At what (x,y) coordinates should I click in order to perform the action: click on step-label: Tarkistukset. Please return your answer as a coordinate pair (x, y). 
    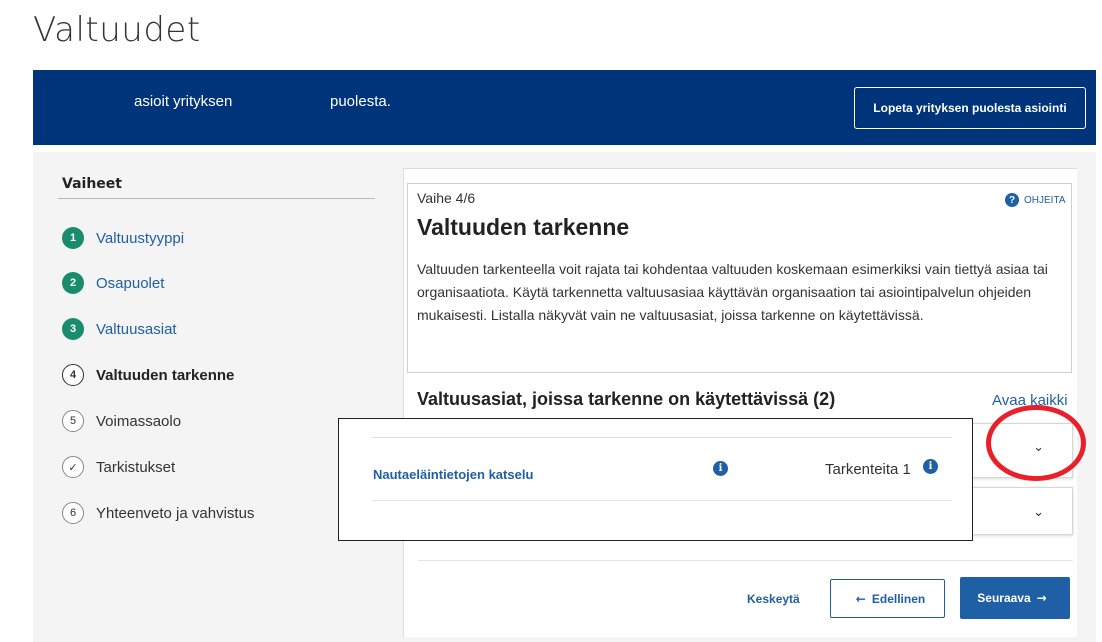
    Looking at the image, I should click on (136, 467).